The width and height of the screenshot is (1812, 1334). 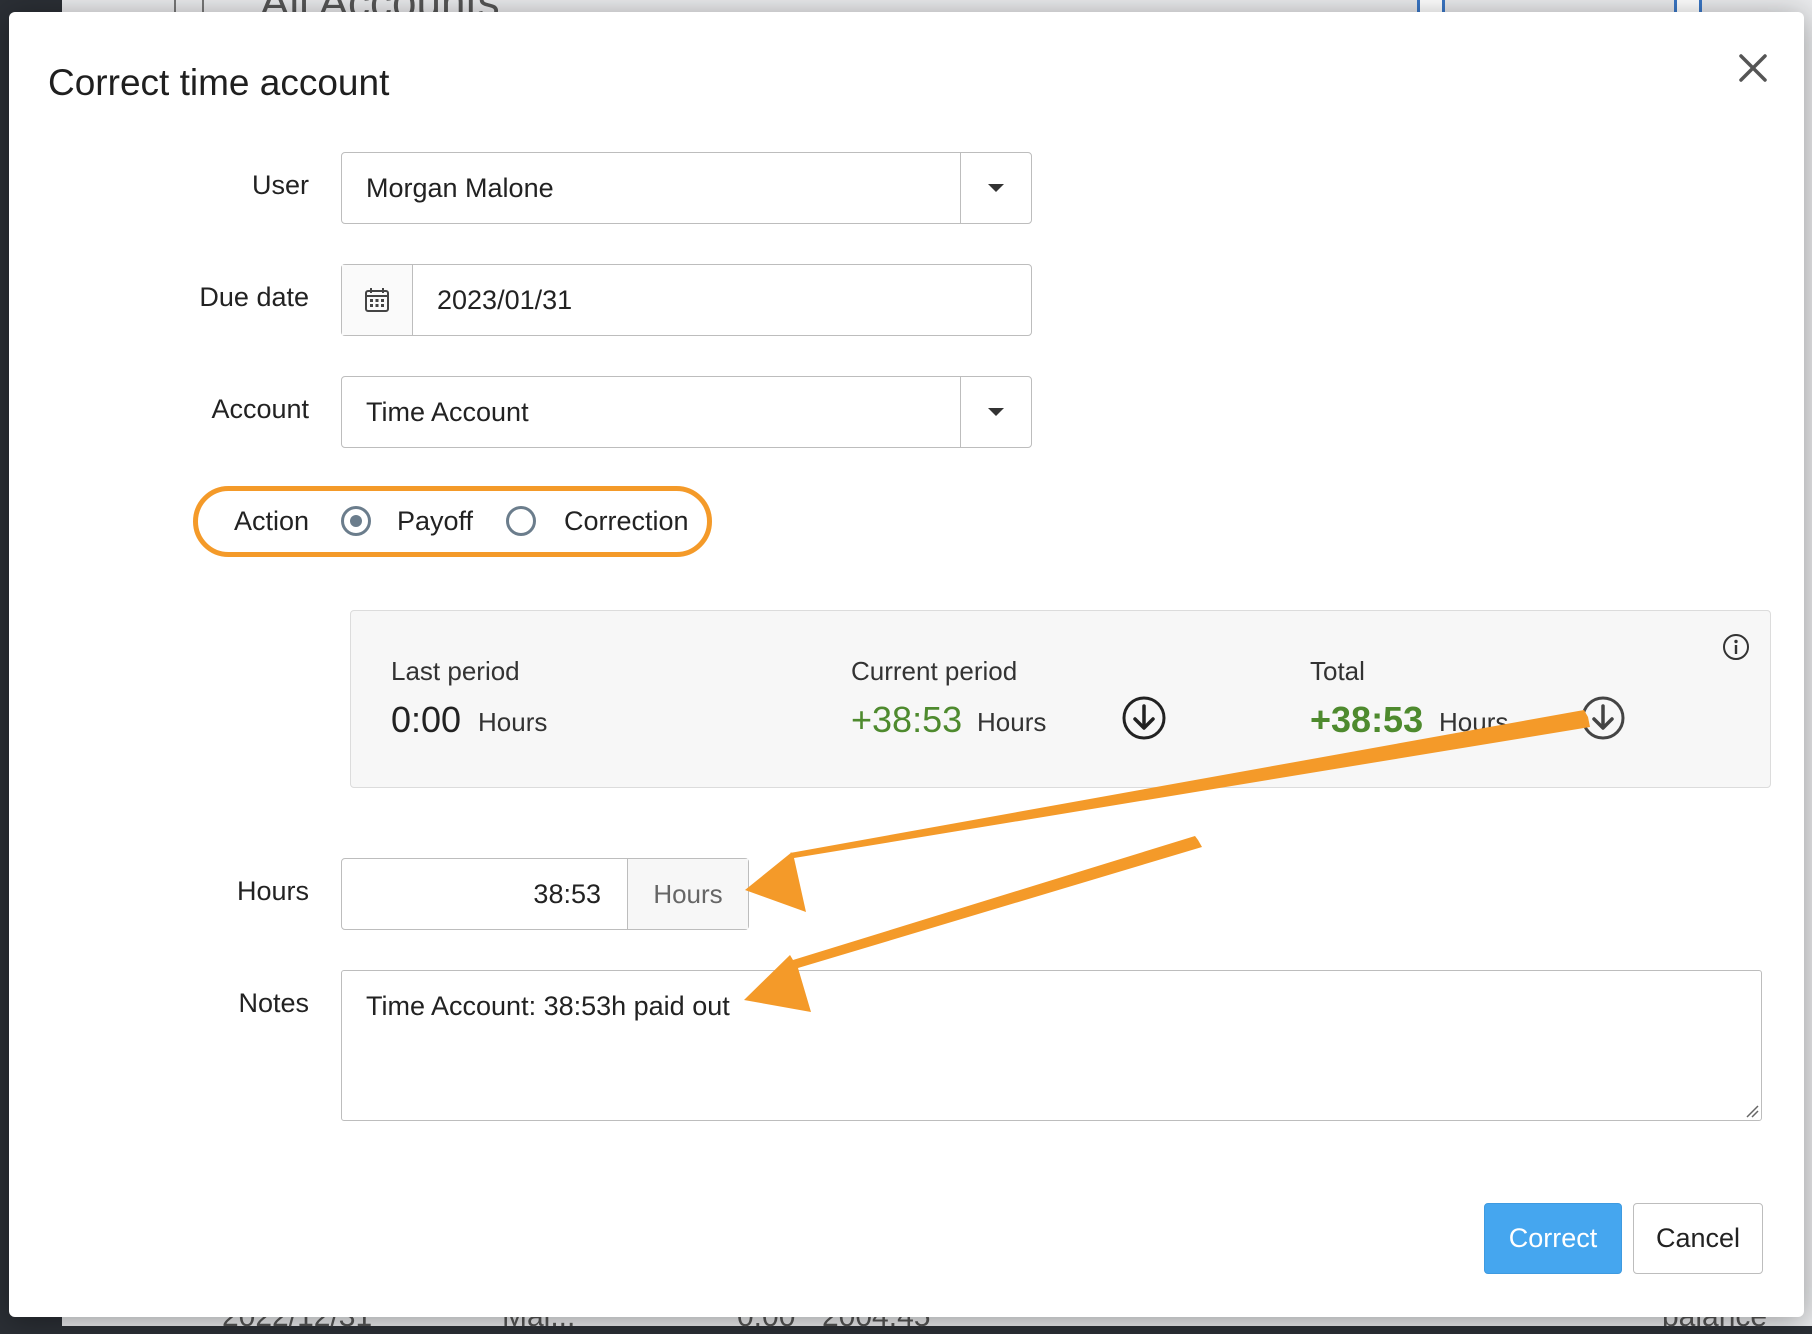 What do you see at coordinates (1167, 811) in the screenshot?
I see `arrow-to-hours-annotation` at bounding box center [1167, 811].